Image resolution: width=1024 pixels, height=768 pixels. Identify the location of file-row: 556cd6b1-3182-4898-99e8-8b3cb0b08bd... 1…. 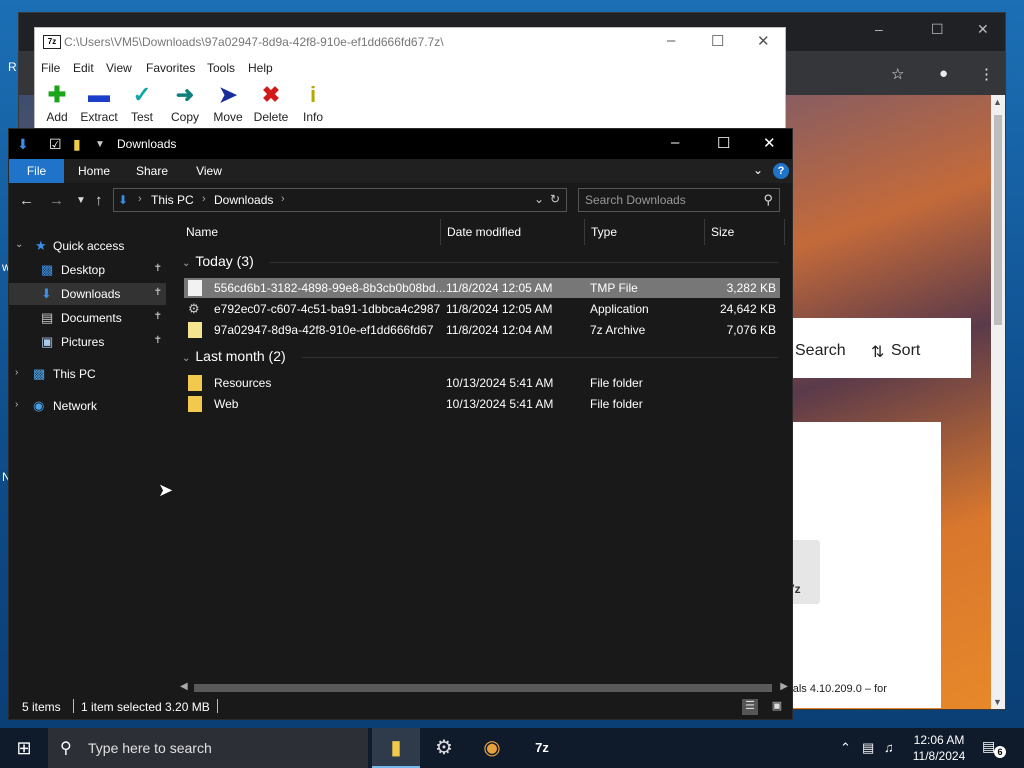
(482, 288).